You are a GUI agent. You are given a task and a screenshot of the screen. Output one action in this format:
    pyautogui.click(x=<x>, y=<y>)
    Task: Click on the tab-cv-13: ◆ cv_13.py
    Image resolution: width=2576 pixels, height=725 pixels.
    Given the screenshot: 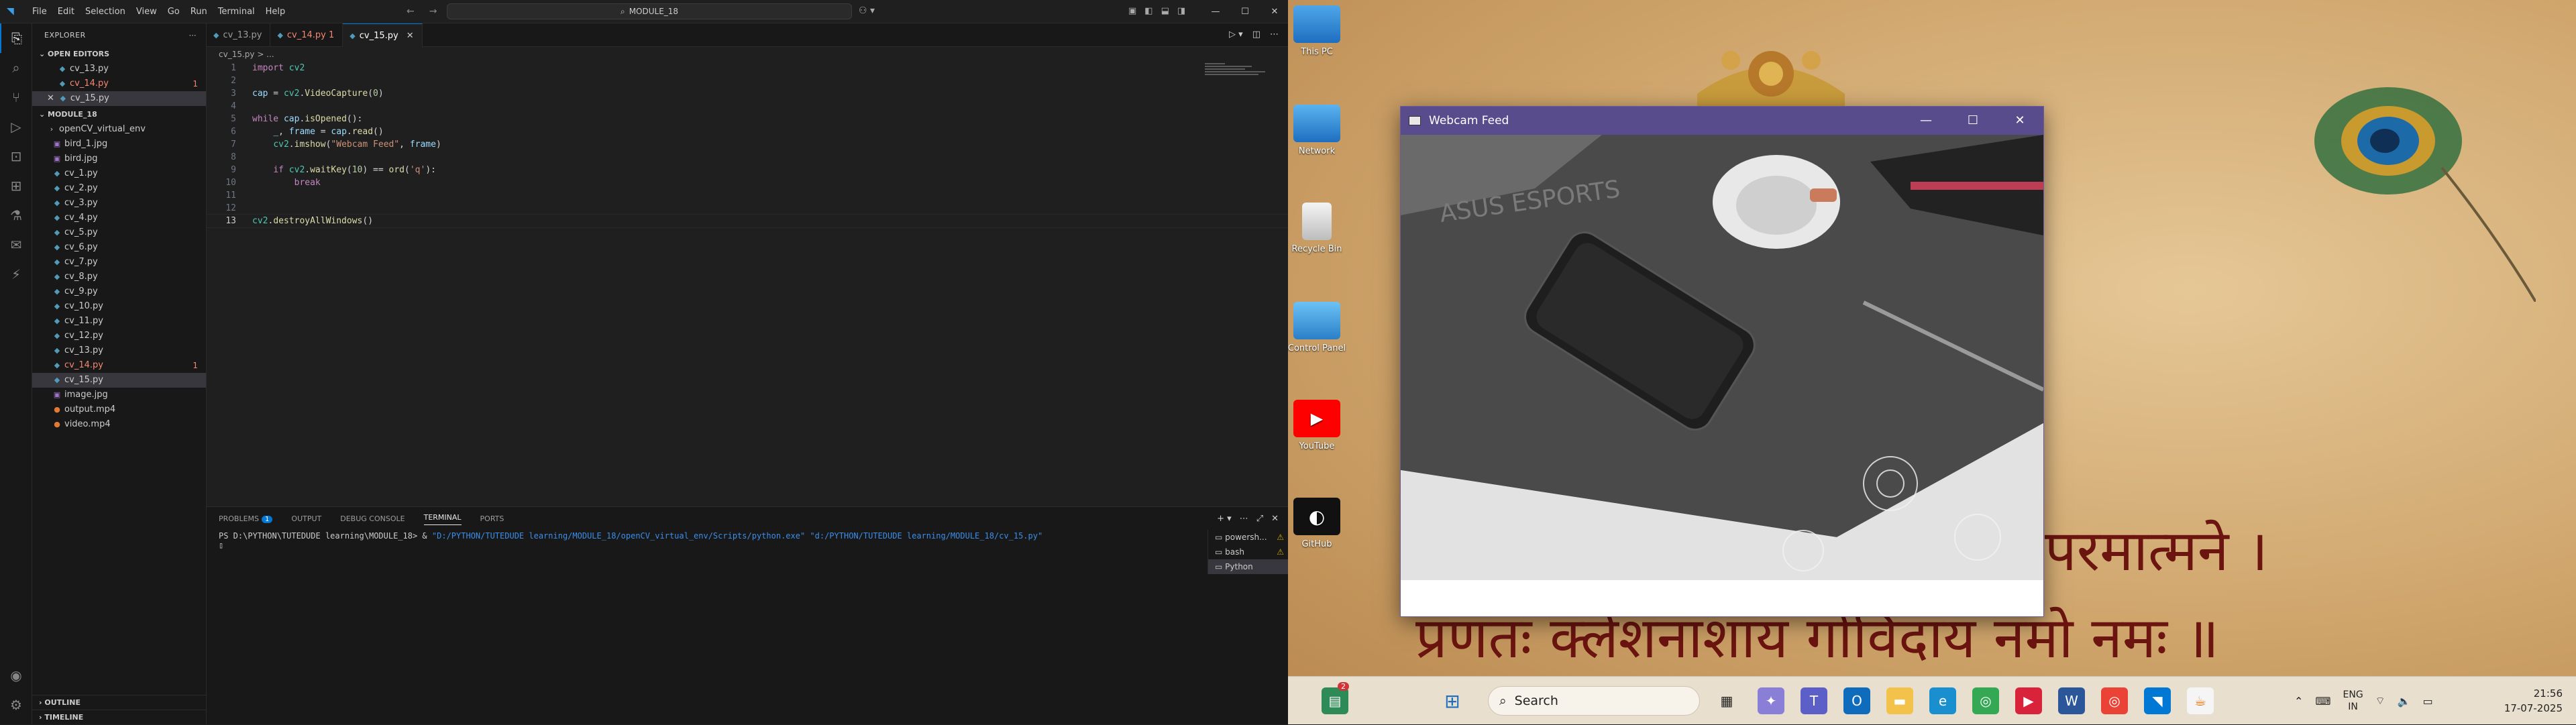 What is the action you would take?
    pyautogui.click(x=239, y=35)
    